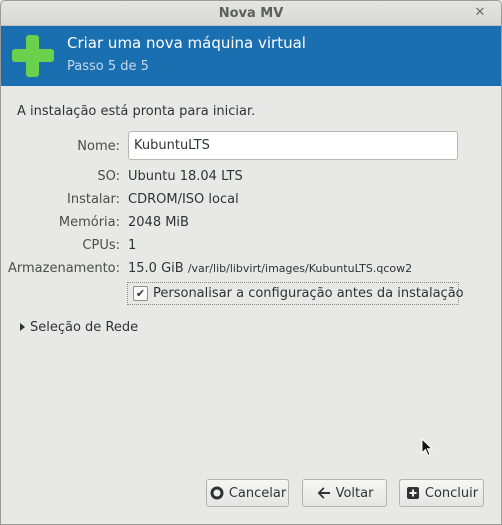 The width and height of the screenshot is (502, 525). I want to click on back-arrow-icon, so click(323, 493).